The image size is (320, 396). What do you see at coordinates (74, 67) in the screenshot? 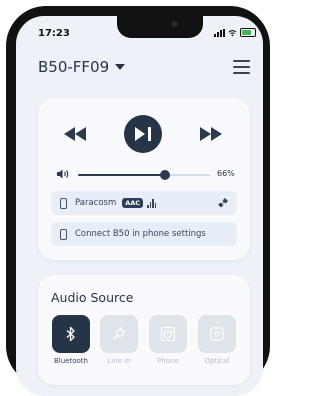
I see `device-name: B50-FF09` at bounding box center [74, 67].